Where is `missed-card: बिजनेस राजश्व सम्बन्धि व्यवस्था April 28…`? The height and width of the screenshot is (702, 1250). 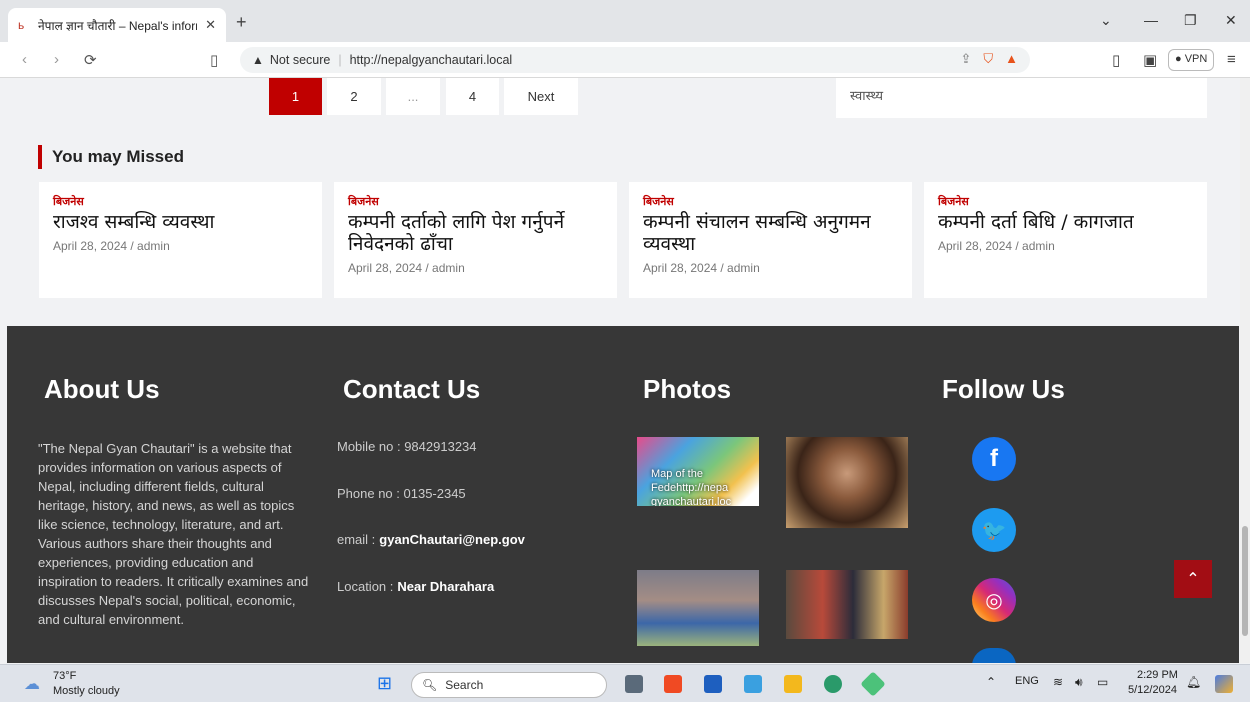
missed-card: बिजनेस राजश्व सम्बन्धि व्यवस्था April 28… is located at coordinates (180, 240).